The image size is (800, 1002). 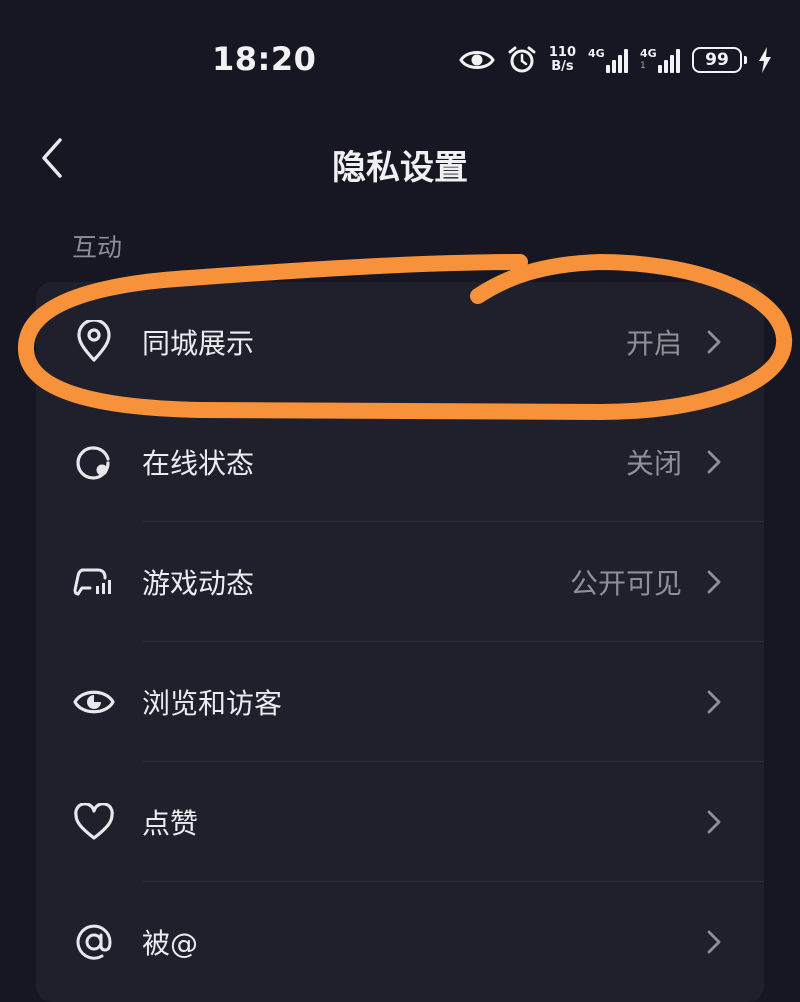 I want to click on alarm-icon, so click(x=522, y=60).